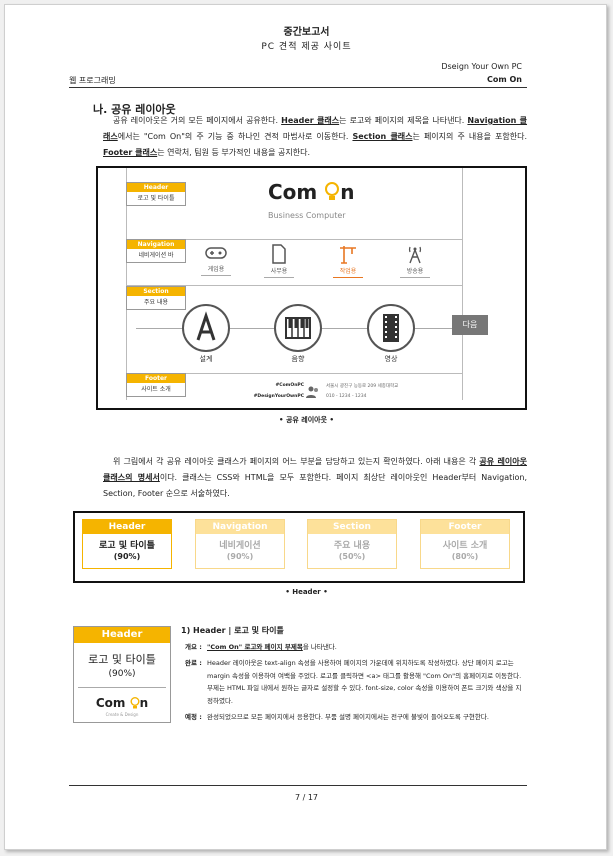 The image size is (613, 856). What do you see at coordinates (313, 392) in the screenshot?
I see `team-icon` at bounding box center [313, 392].